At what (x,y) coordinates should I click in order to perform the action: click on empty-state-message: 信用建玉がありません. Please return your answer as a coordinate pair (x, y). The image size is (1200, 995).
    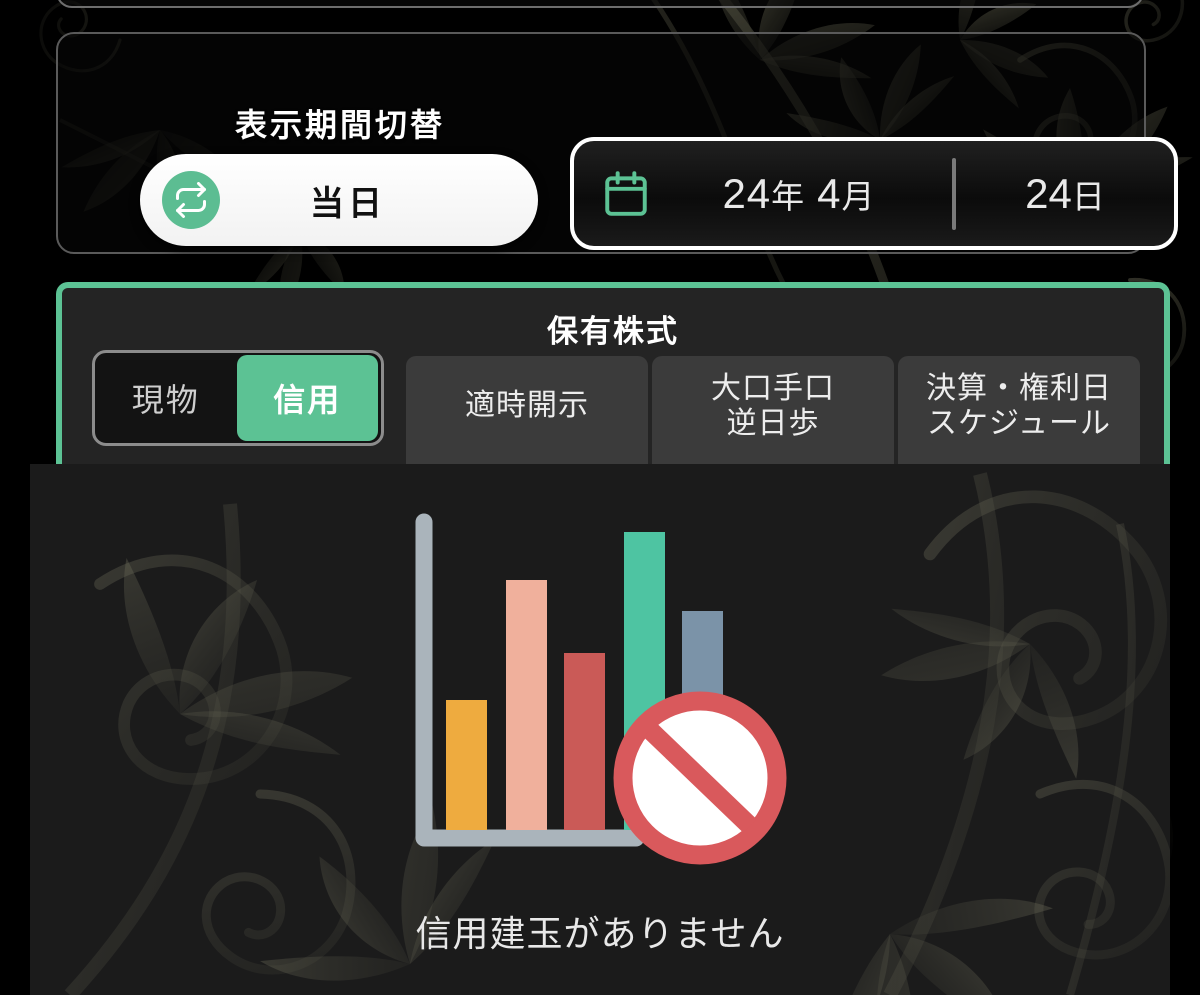
    Looking at the image, I should click on (600, 933).